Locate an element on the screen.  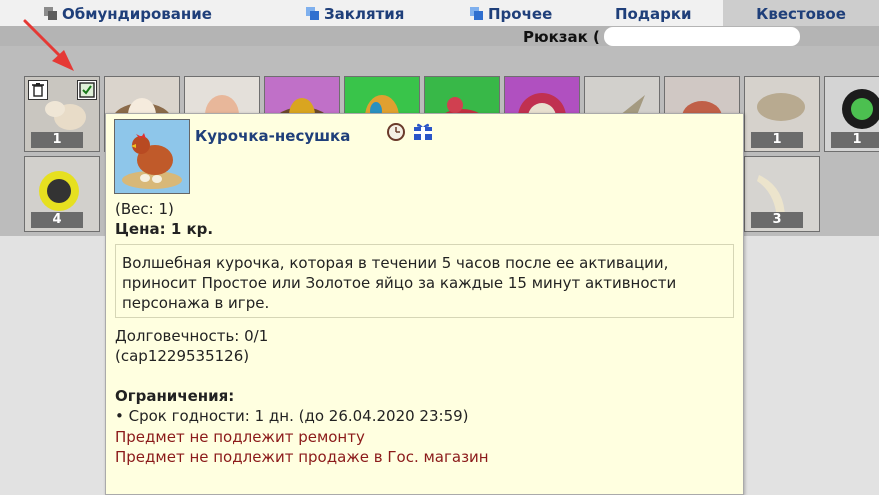
restrictions-title: Ограничения: is located at coordinates (175, 396).